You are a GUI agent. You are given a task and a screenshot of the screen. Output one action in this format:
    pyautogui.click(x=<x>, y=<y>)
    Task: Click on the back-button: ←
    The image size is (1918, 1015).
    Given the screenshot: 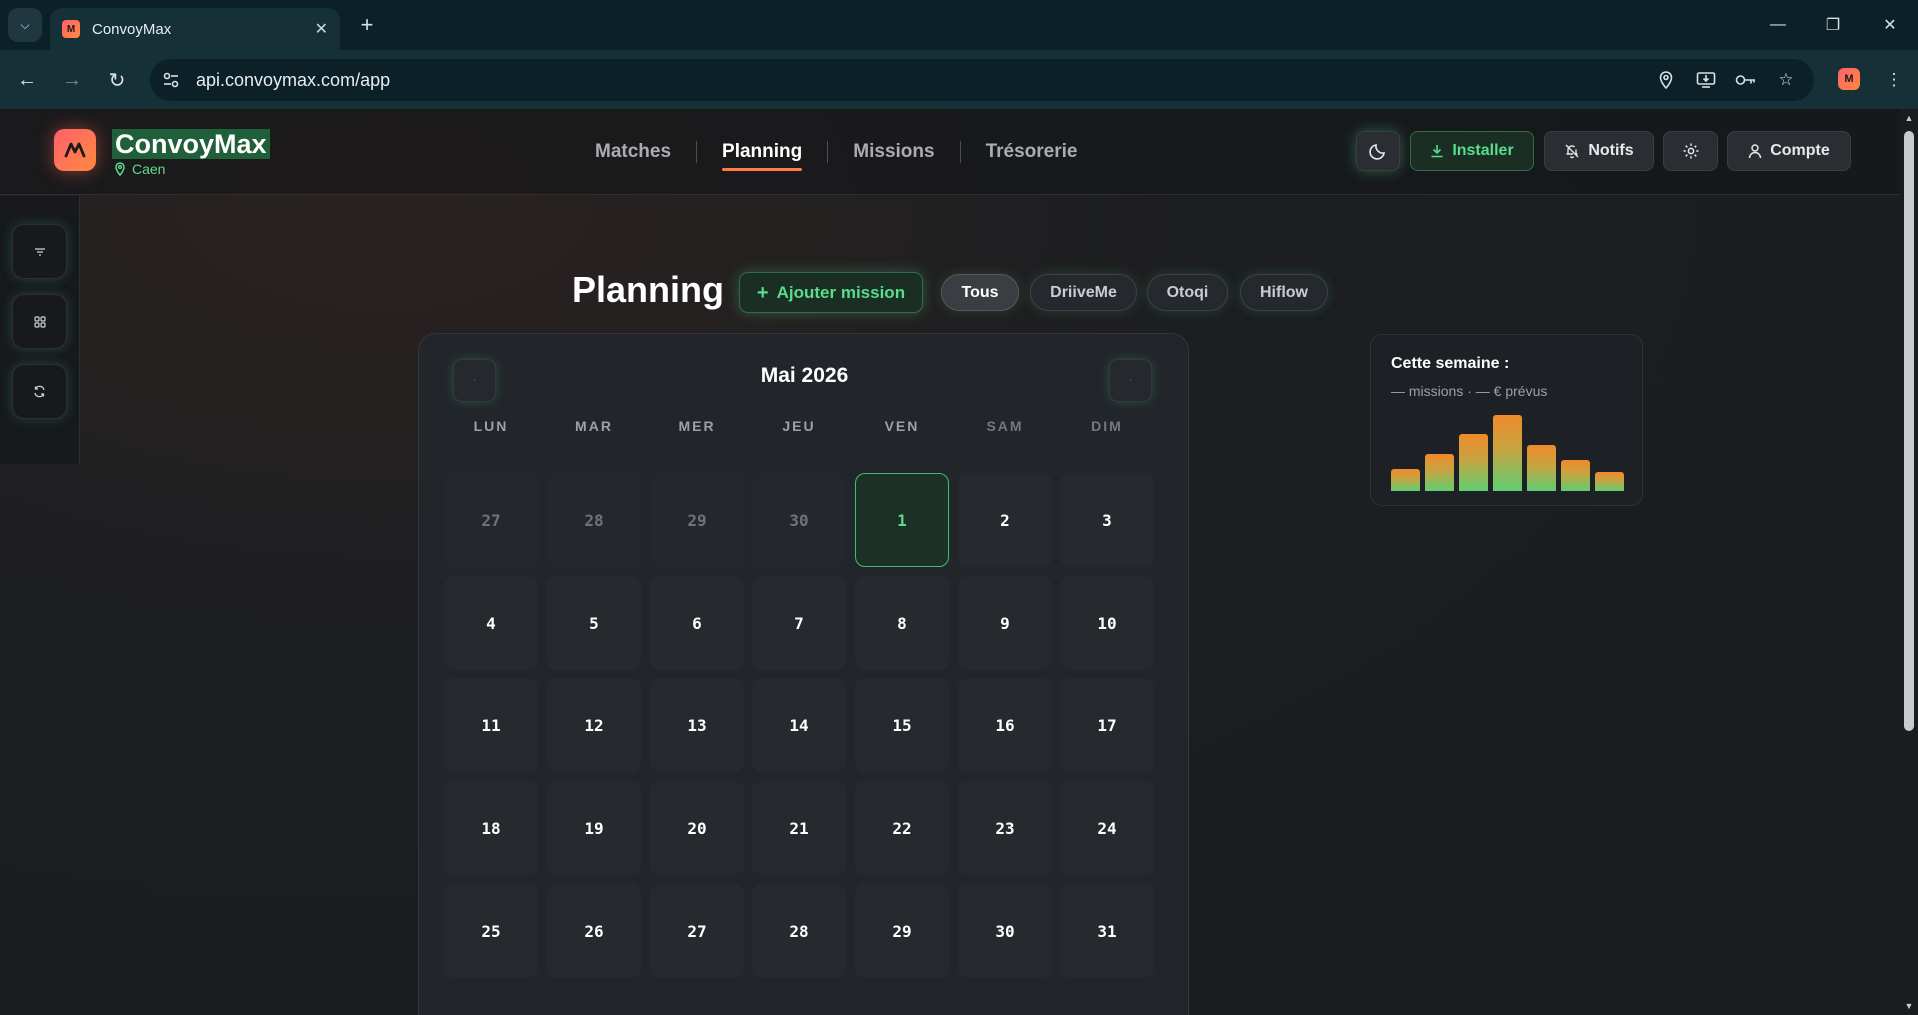 What is the action you would take?
    pyautogui.click(x=27, y=80)
    